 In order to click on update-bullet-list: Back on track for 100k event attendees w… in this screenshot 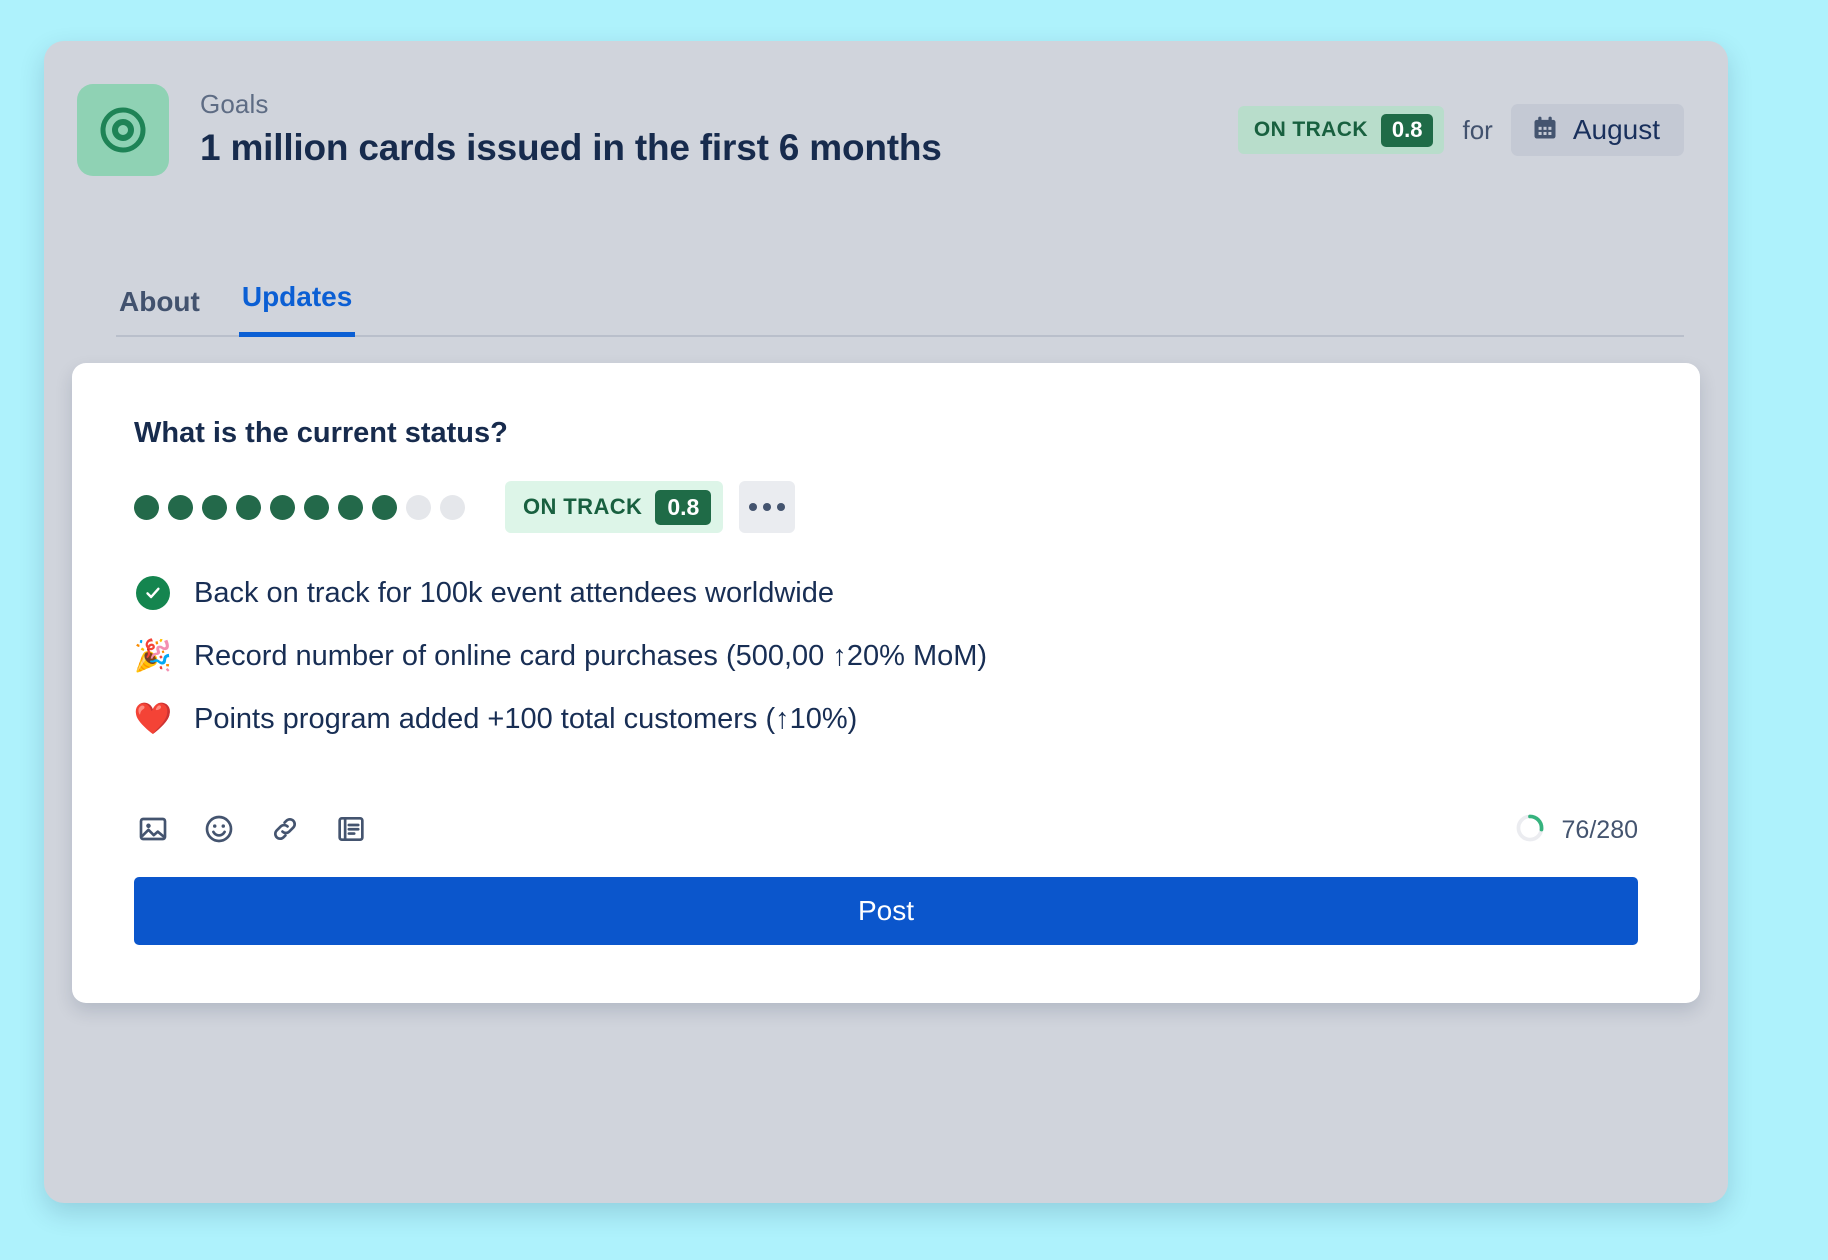, I will do `click(886, 655)`.